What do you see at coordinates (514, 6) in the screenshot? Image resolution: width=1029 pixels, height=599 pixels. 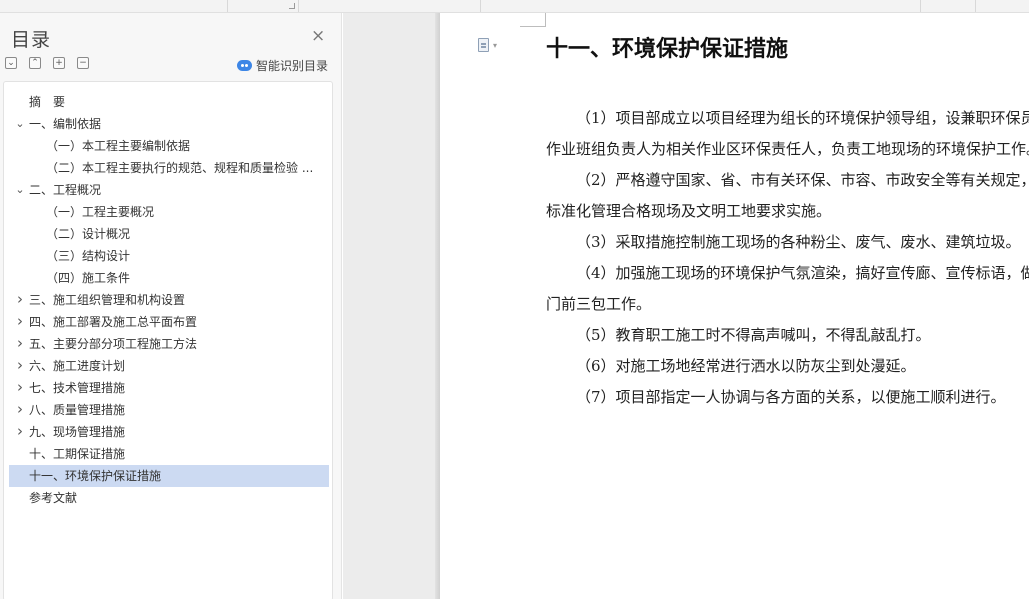 I see `top-toolbar-strip` at bounding box center [514, 6].